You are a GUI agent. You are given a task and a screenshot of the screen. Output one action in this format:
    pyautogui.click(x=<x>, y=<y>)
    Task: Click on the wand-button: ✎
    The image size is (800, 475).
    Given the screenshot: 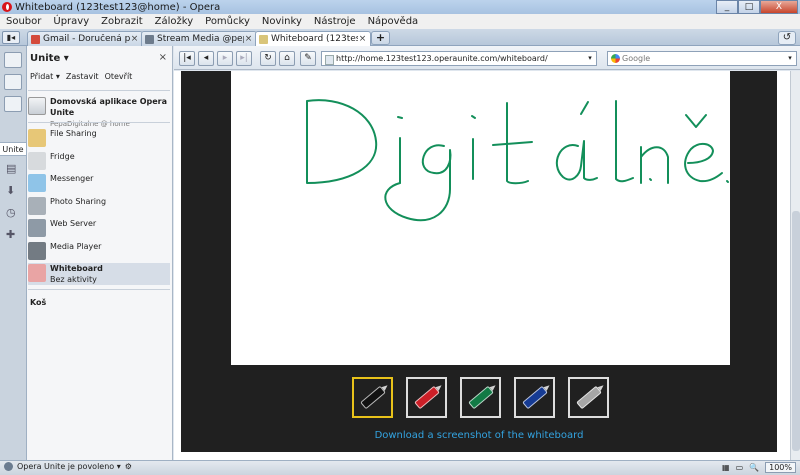 What is the action you would take?
    pyautogui.click(x=308, y=58)
    